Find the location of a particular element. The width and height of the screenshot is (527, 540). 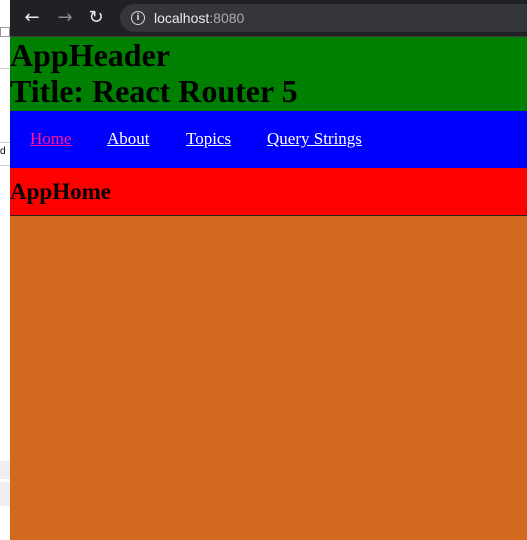

app-header-title: AppHeader is located at coordinates (90, 55).